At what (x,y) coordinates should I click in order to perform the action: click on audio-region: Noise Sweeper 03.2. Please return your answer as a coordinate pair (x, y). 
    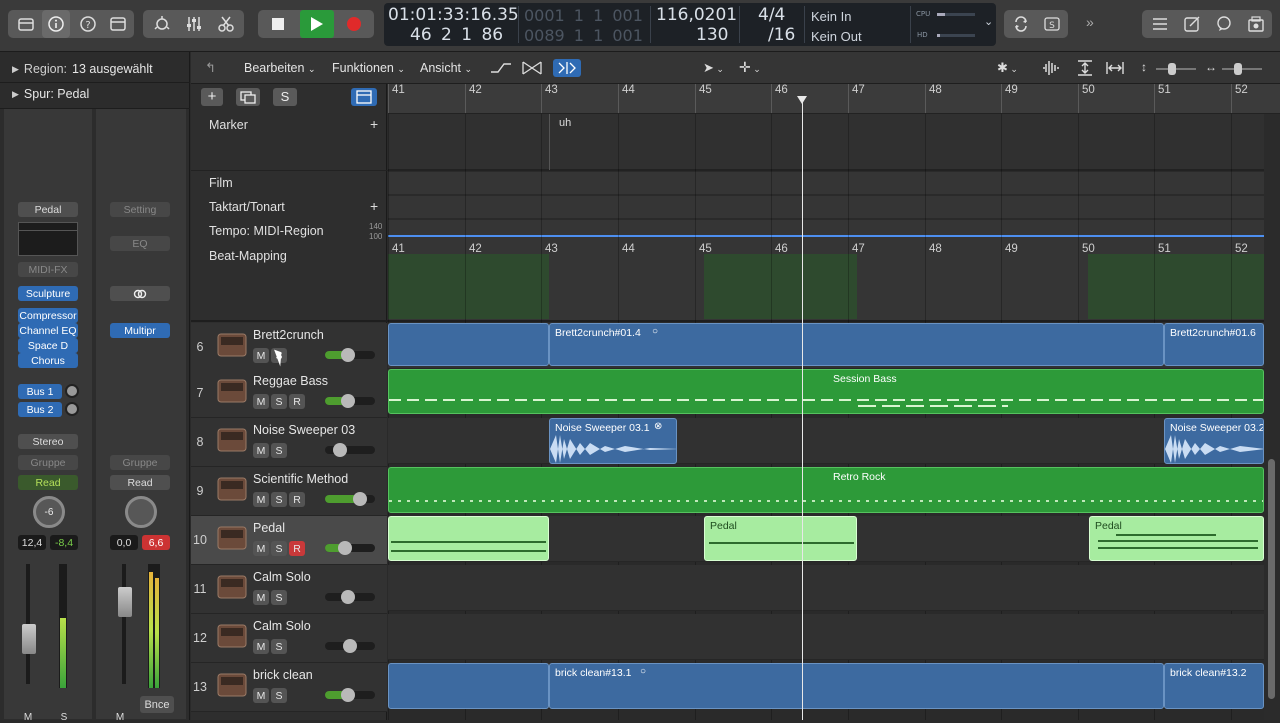
    Looking at the image, I should click on (1214, 441).